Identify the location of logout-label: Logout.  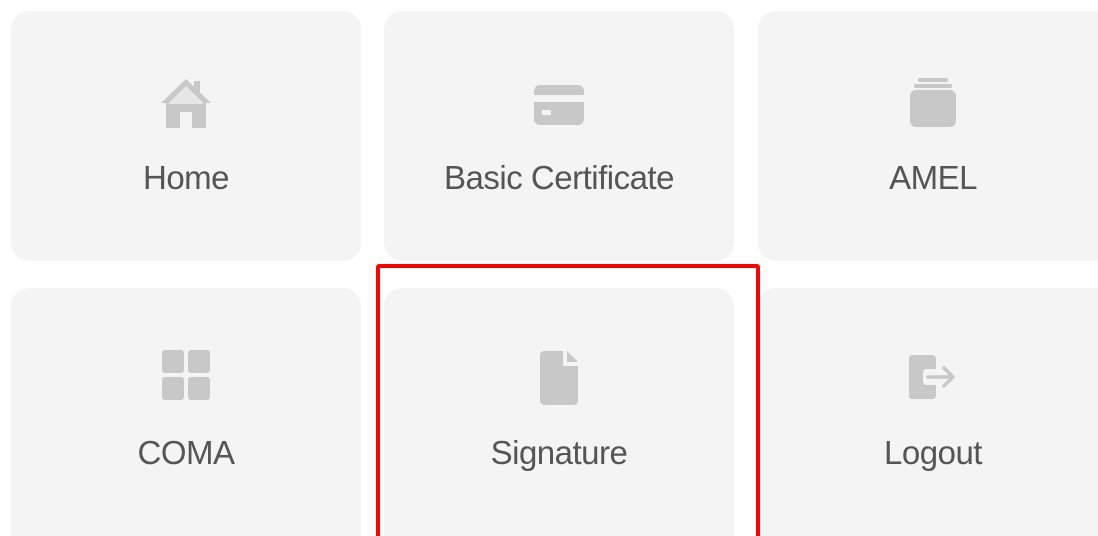
(933, 452).